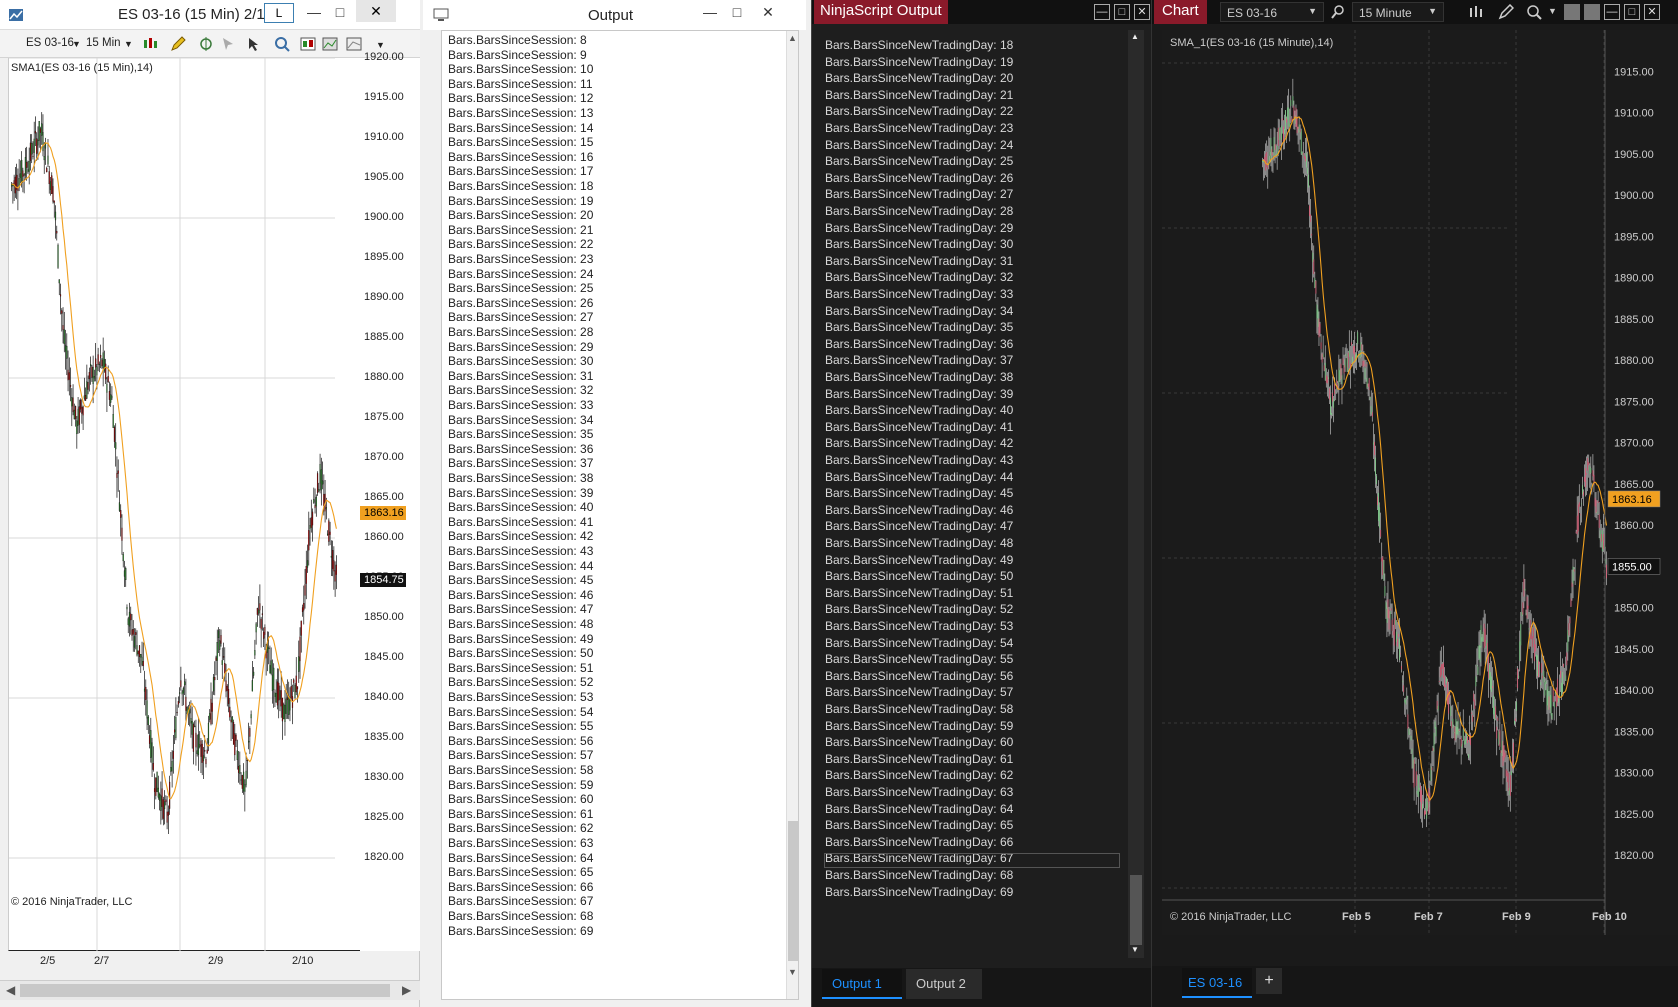  I want to click on add-tab-button: +, so click(1269, 981).